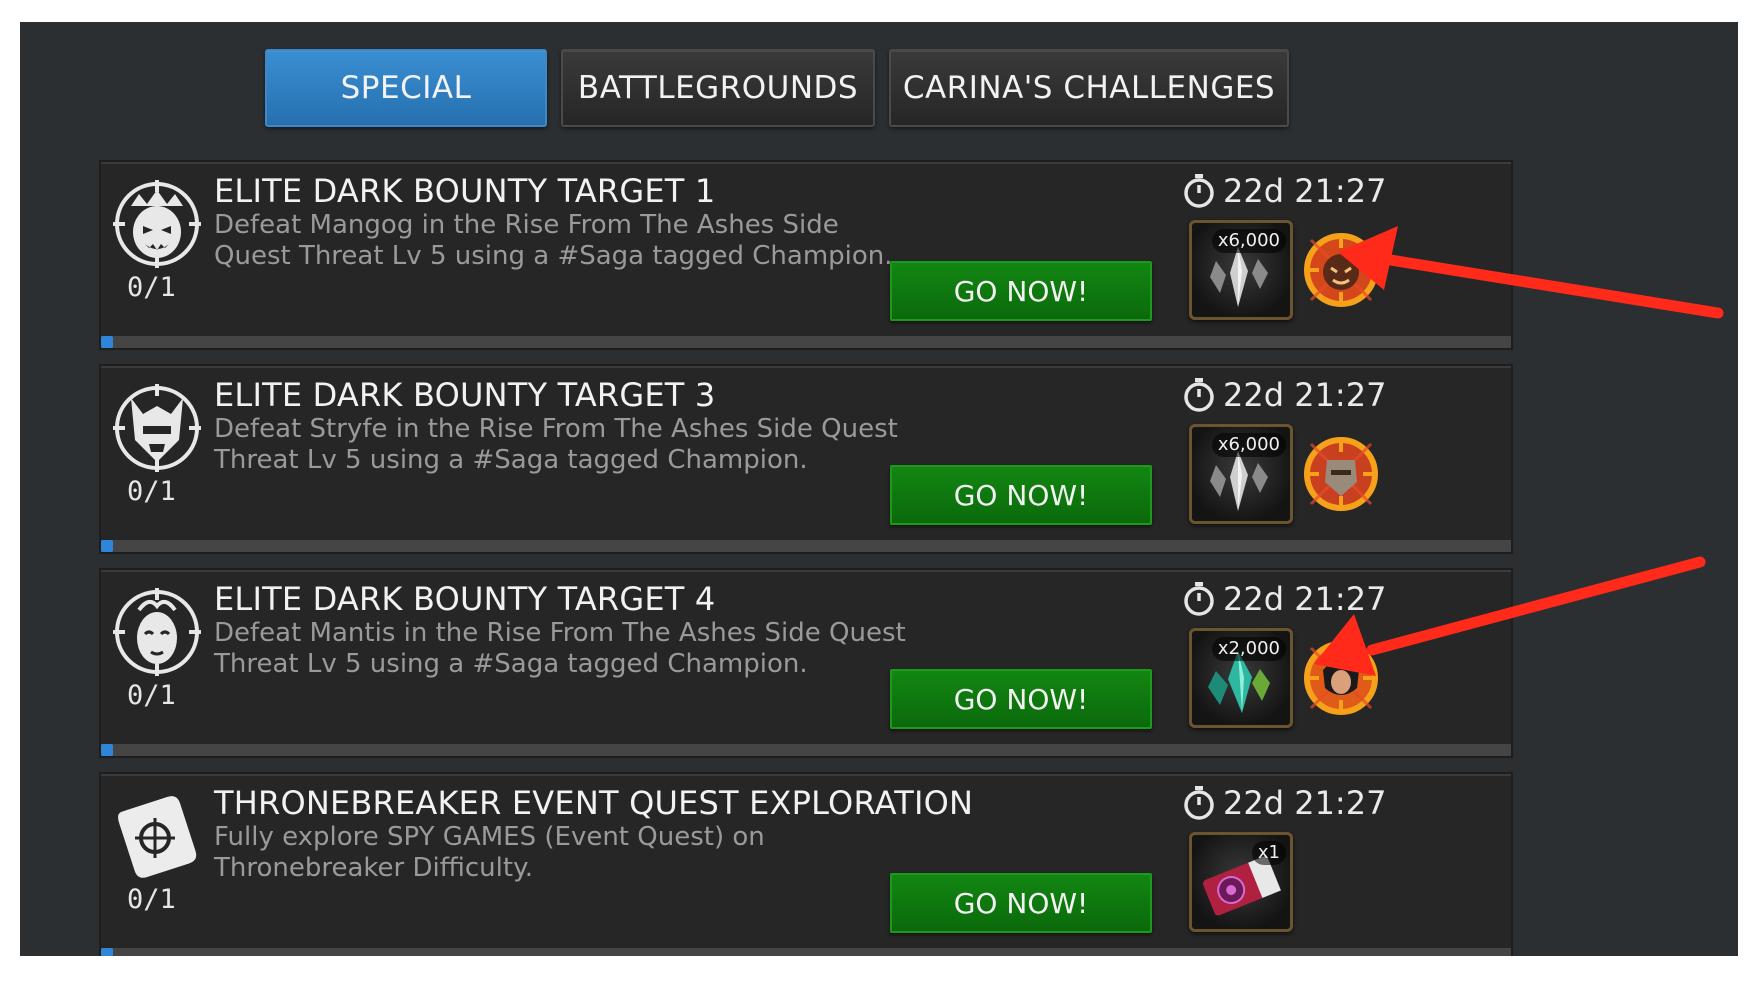 Image resolution: width=1764 pixels, height=982 pixels. I want to click on stryfe-helmet-icon, so click(157, 428).